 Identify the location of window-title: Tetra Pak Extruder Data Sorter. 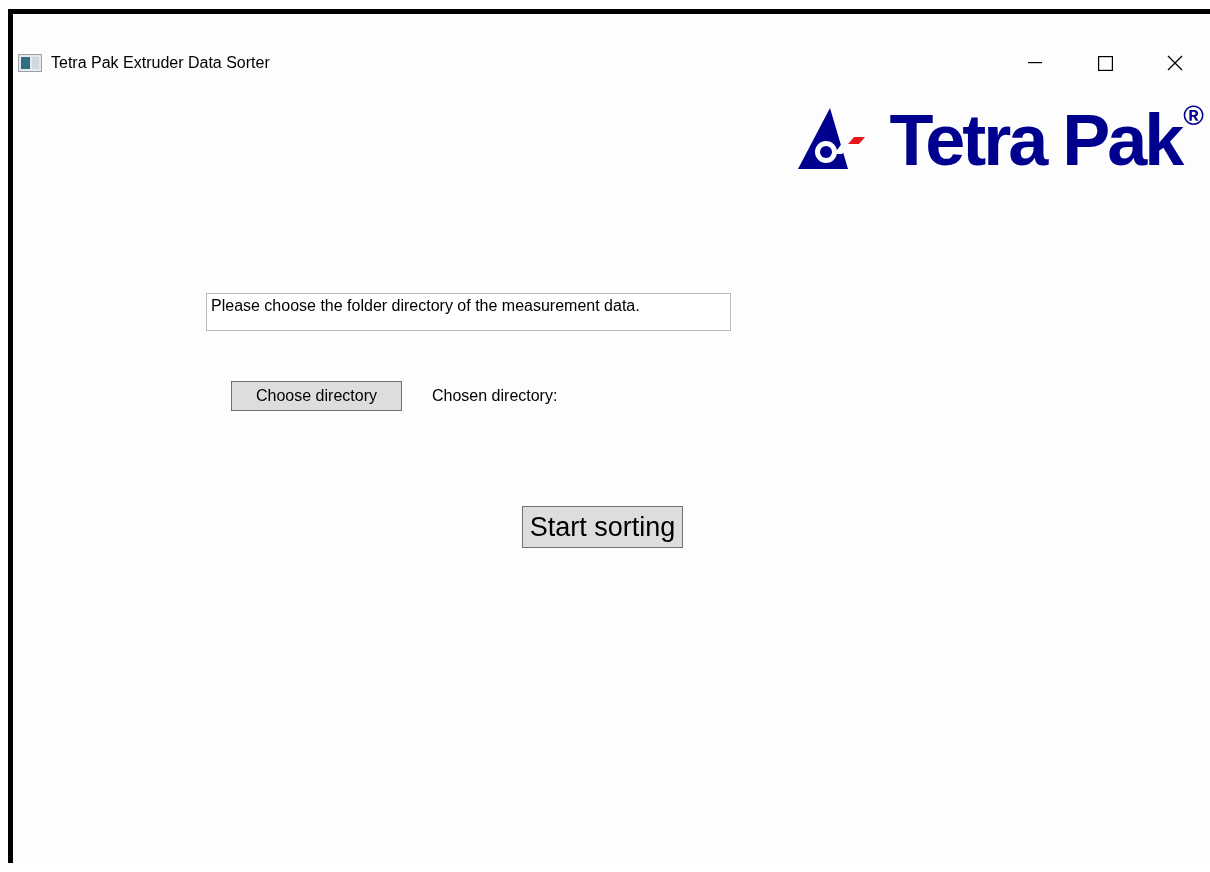
(161, 63).